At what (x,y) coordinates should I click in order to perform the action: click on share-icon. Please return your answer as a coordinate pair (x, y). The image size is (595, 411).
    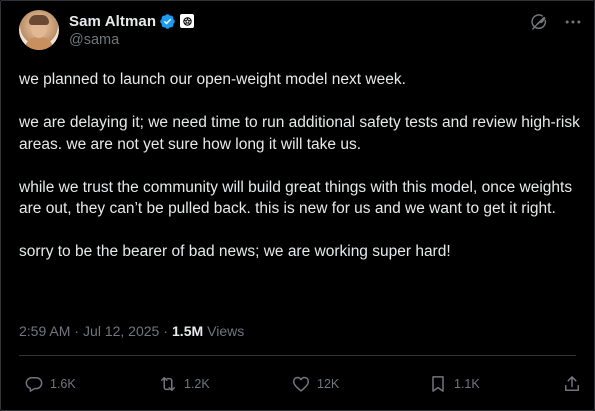
    Looking at the image, I should click on (572, 383).